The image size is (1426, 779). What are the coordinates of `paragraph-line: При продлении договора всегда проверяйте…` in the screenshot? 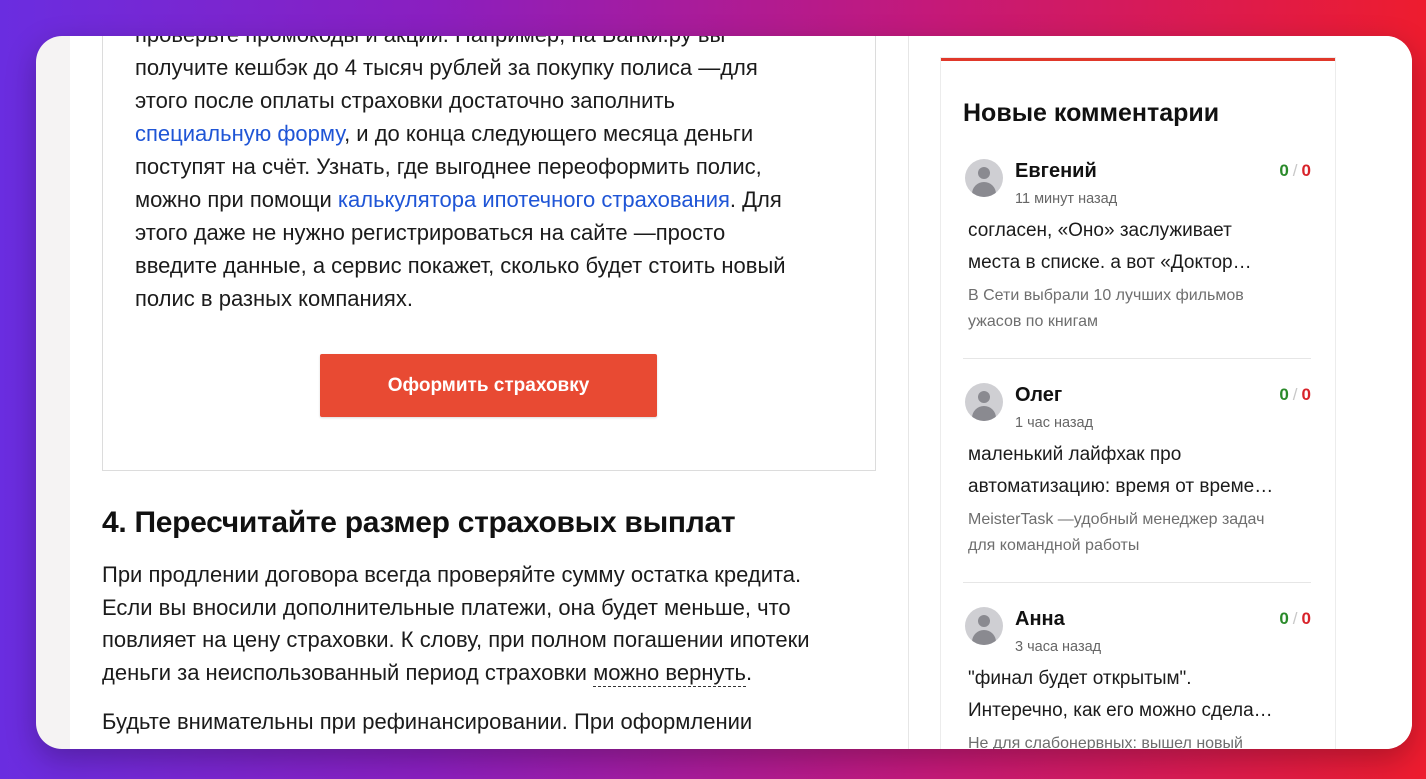 It's located at (452, 574).